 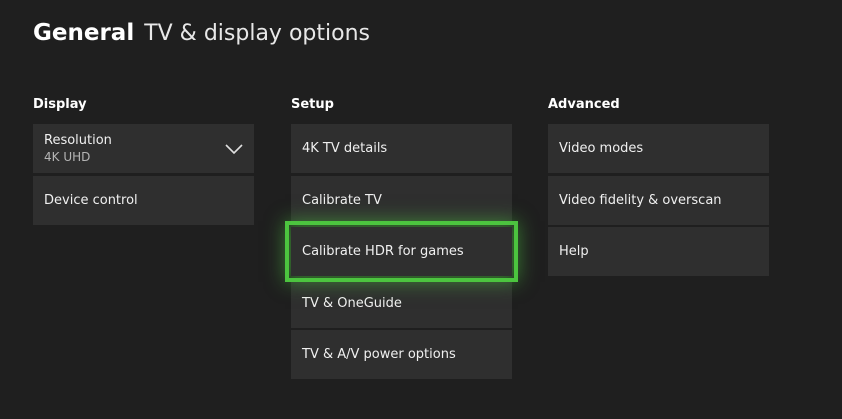 What do you see at coordinates (84, 33) in the screenshot?
I see `section-title: General` at bounding box center [84, 33].